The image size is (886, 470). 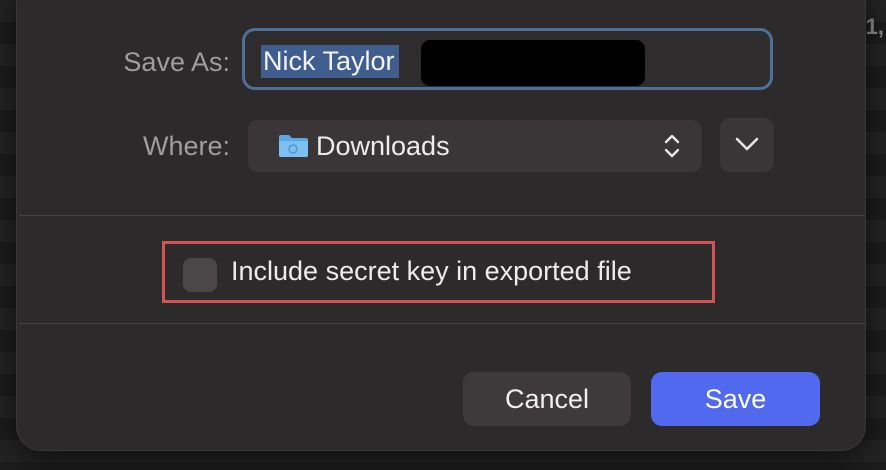 What do you see at coordinates (533, 63) in the screenshot?
I see `redaction-box` at bounding box center [533, 63].